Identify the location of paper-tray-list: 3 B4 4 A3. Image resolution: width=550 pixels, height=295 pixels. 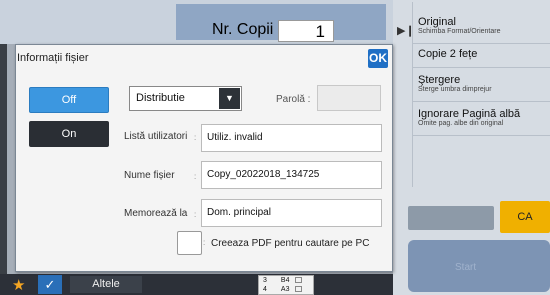
(286, 285).